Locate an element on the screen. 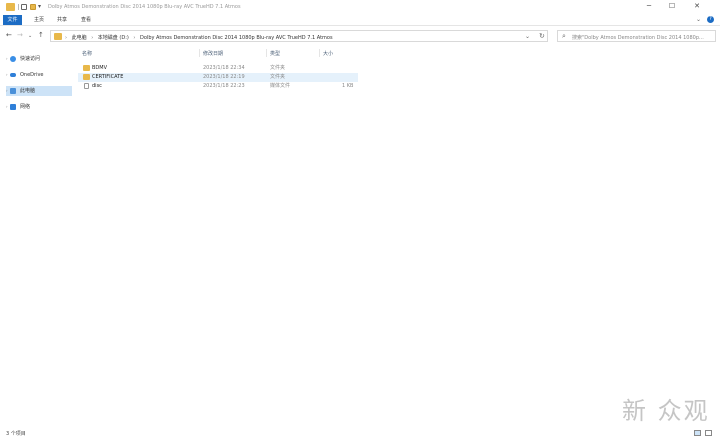  search-icon: ⌕ is located at coordinates (564, 36).